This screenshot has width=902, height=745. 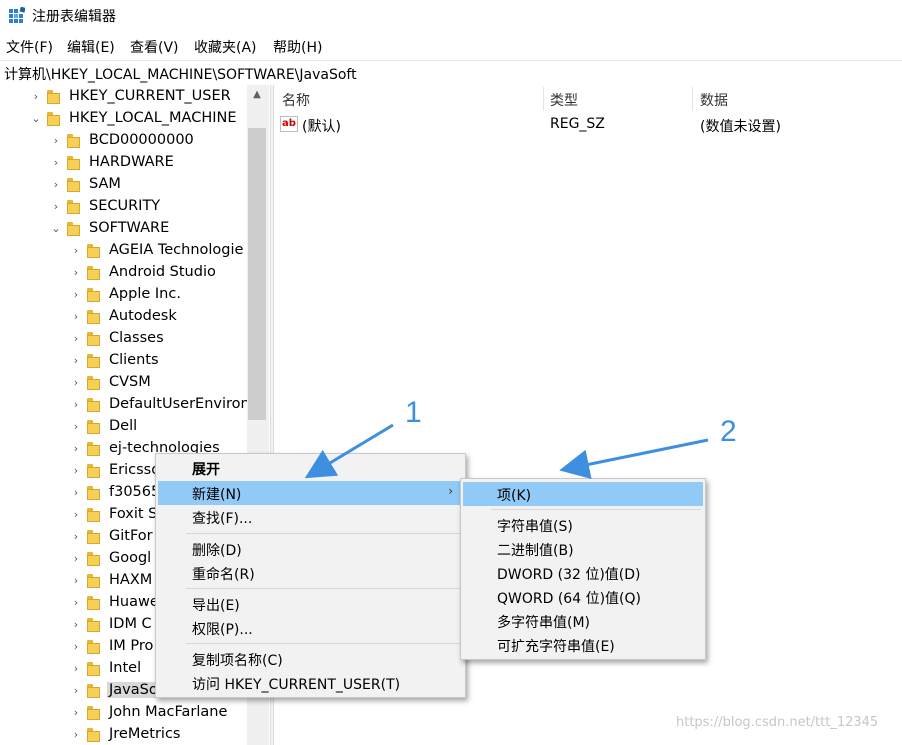 What do you see at coordinates (596, 509) in the screenshot?
I see `menu-divider` at bounding box center [596, 509].